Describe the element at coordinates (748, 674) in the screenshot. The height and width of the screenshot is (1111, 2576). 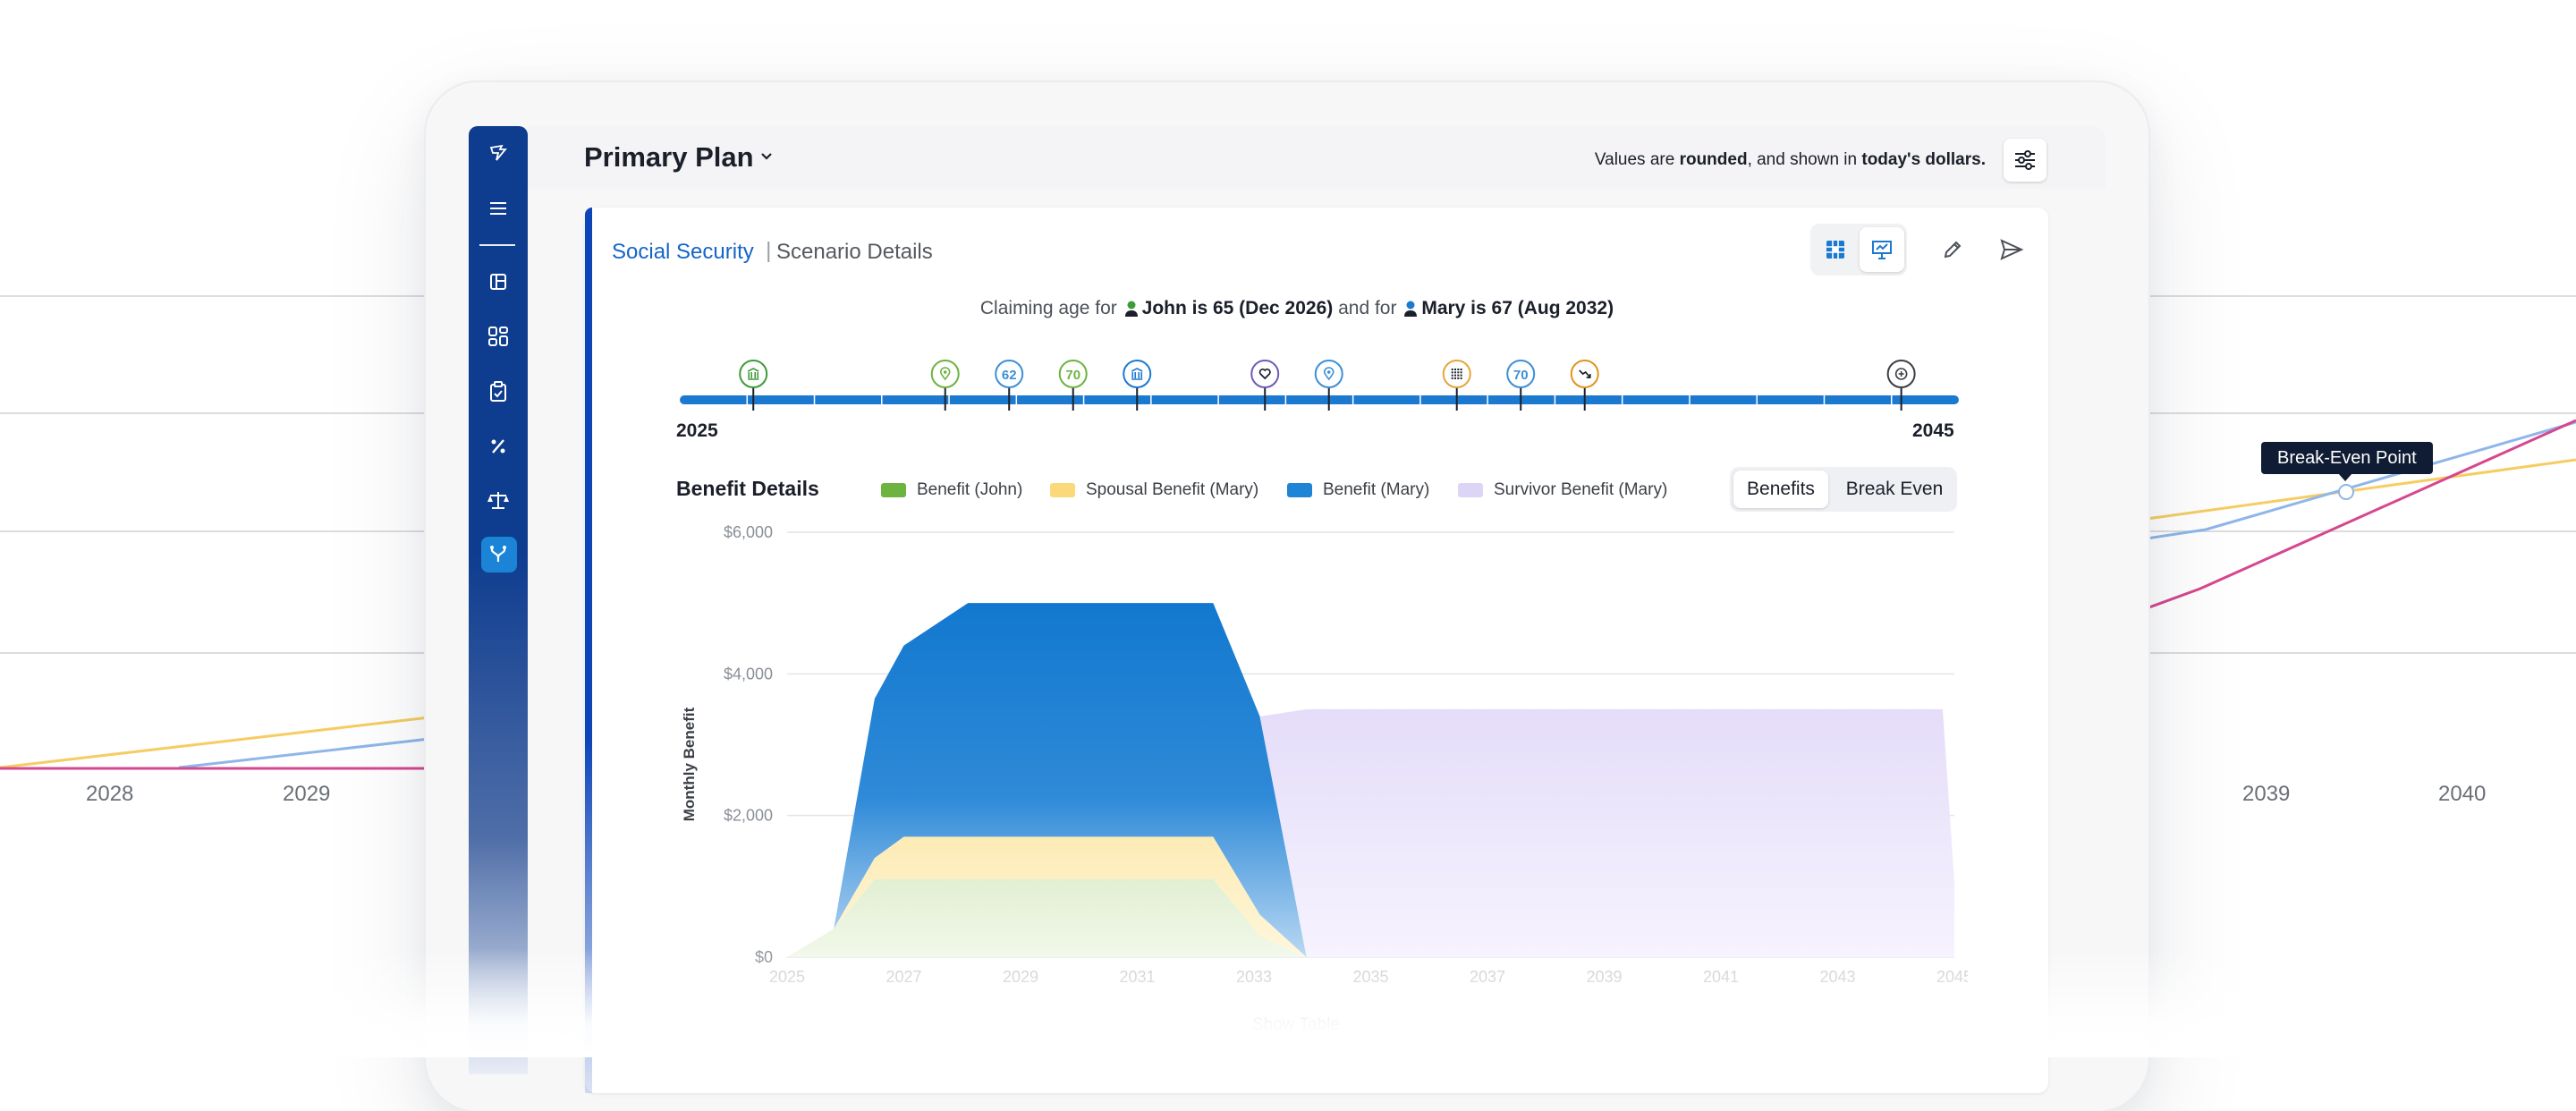
I see `y-tick-label: $4,000` at that location.